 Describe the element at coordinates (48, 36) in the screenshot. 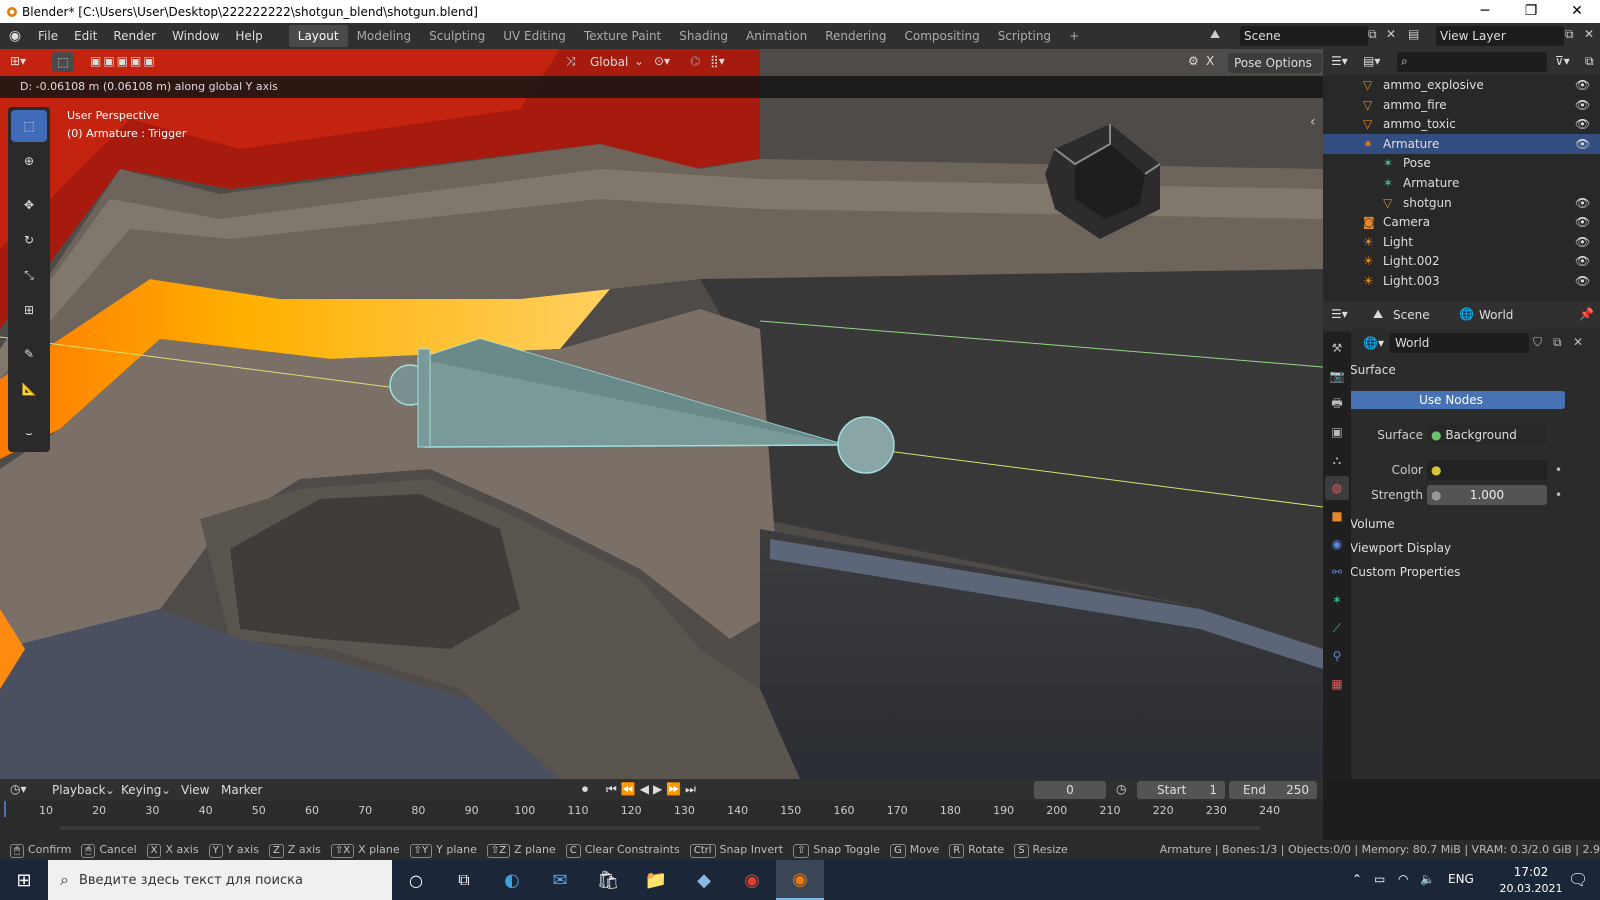

I see `menu-file: File` at that location.